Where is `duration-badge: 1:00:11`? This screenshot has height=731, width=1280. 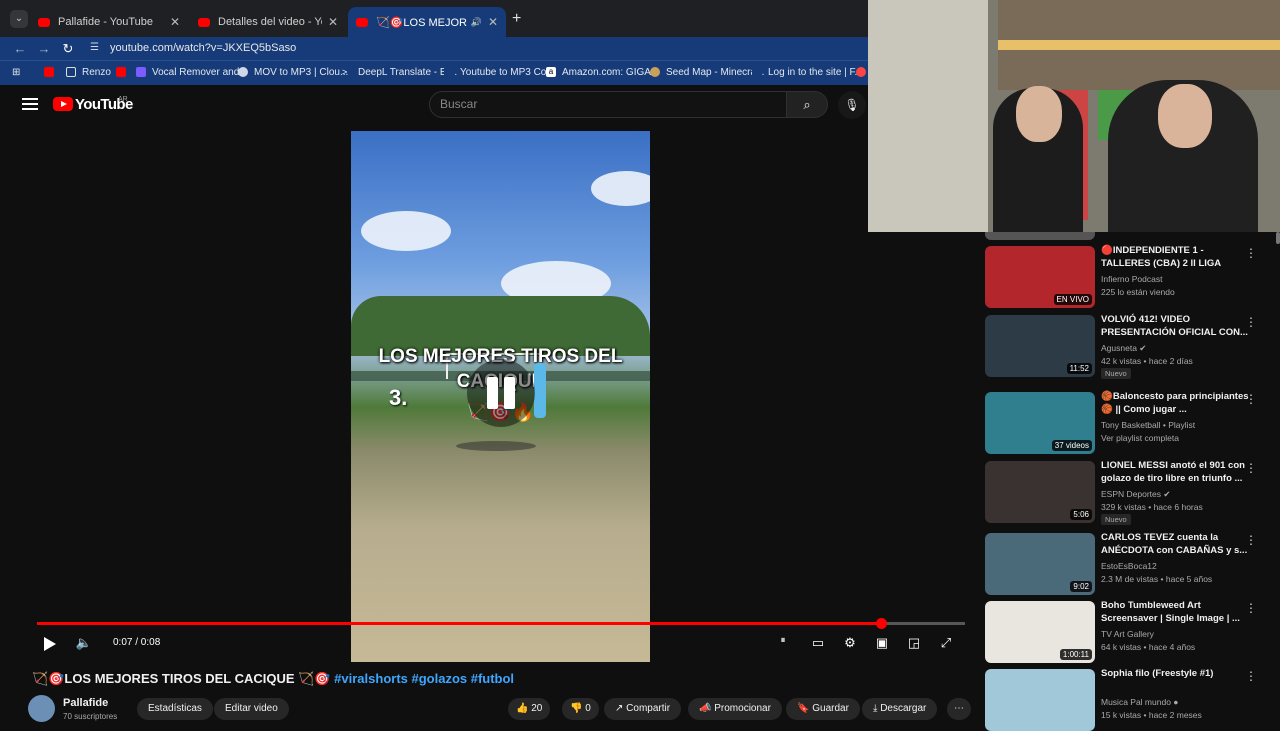
duration-badge: 1:00:11 is located at coordinates (1075, 654).